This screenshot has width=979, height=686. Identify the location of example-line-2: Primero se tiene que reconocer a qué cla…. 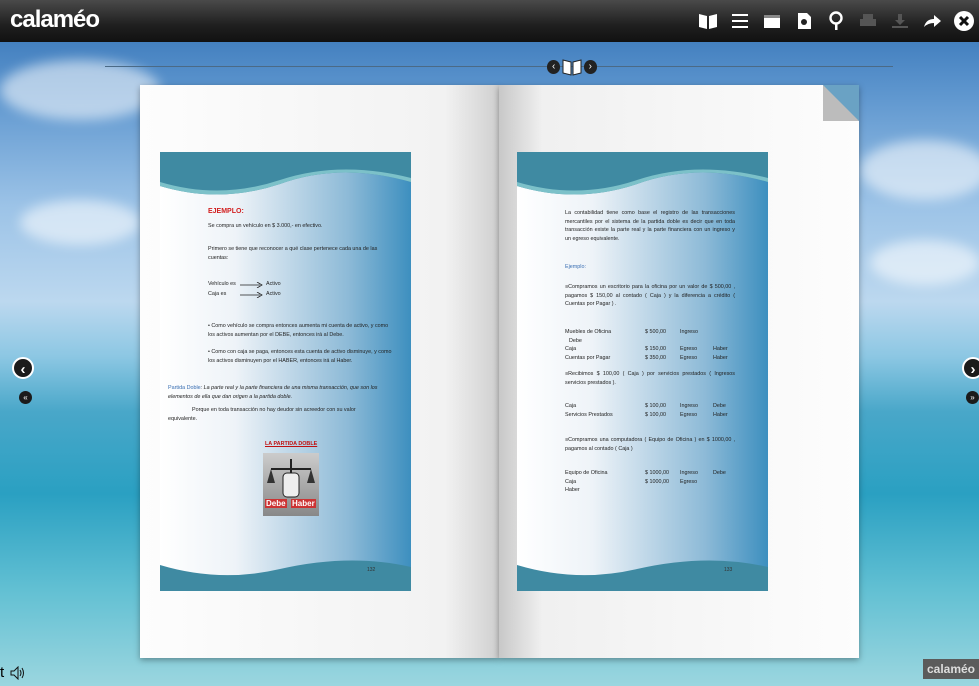
(293, 253).